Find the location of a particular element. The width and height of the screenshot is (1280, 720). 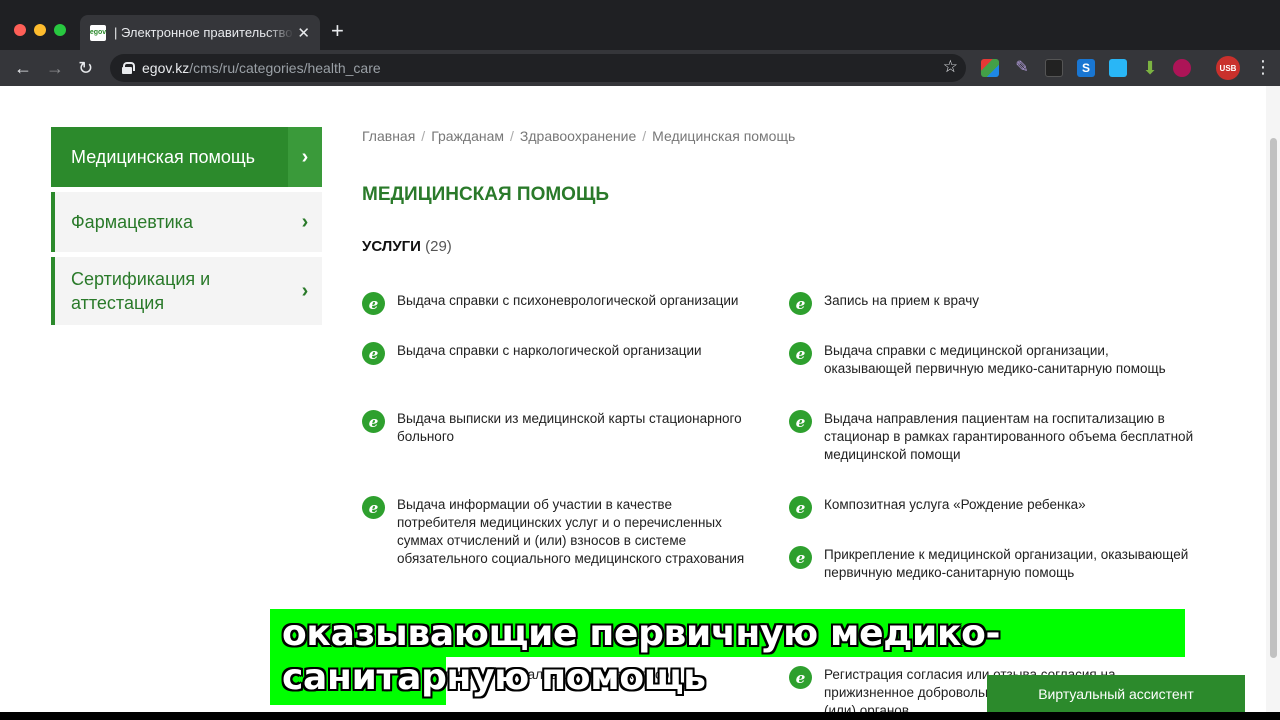

sidebar-item-medical-care: Медицинская помощь › is located at coordinates (186, 157).